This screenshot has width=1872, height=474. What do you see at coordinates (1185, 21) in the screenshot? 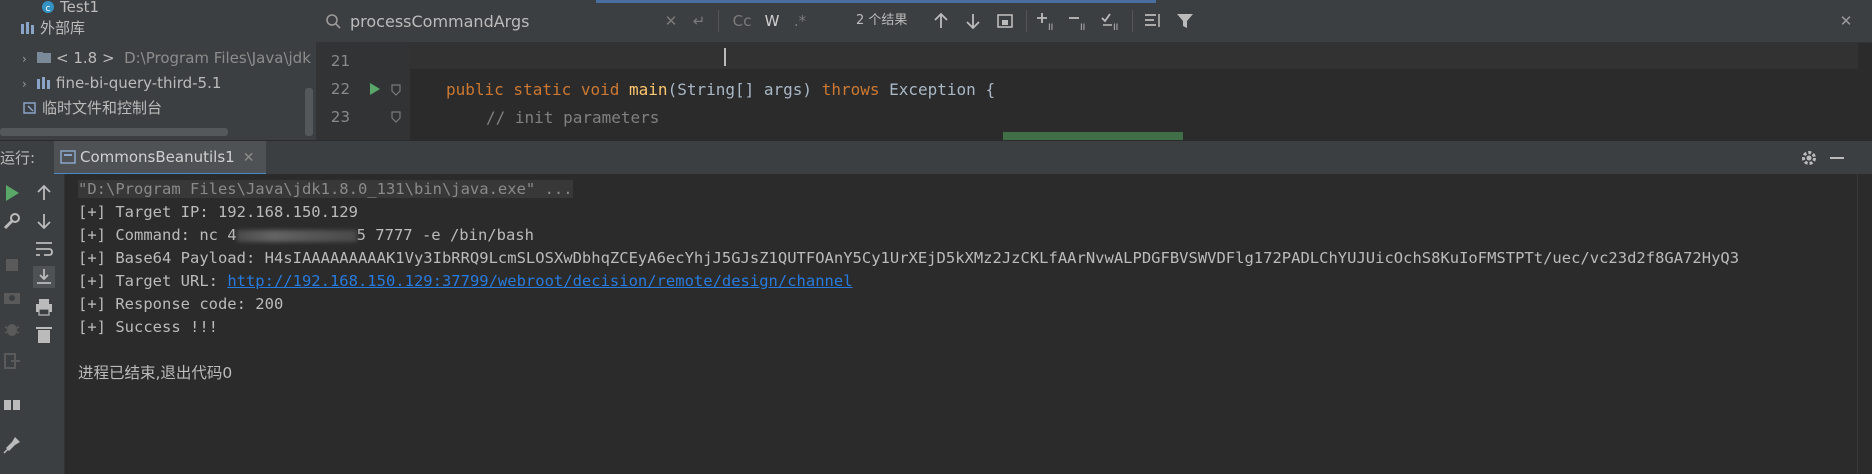
I see `filter-icon` at bounding box center [1185, 21].